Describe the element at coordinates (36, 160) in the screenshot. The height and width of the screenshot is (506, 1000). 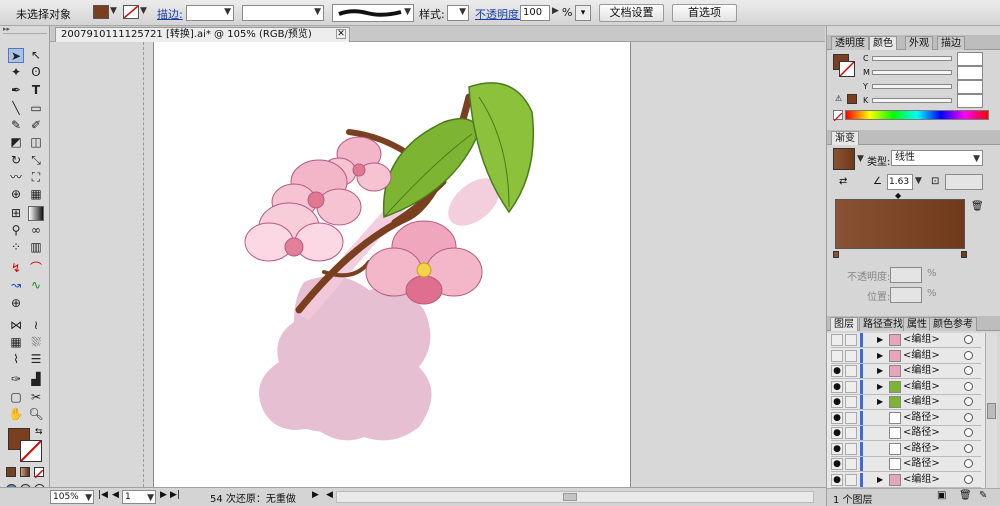
I see `scale-tool-icon: ⤡` at that location.